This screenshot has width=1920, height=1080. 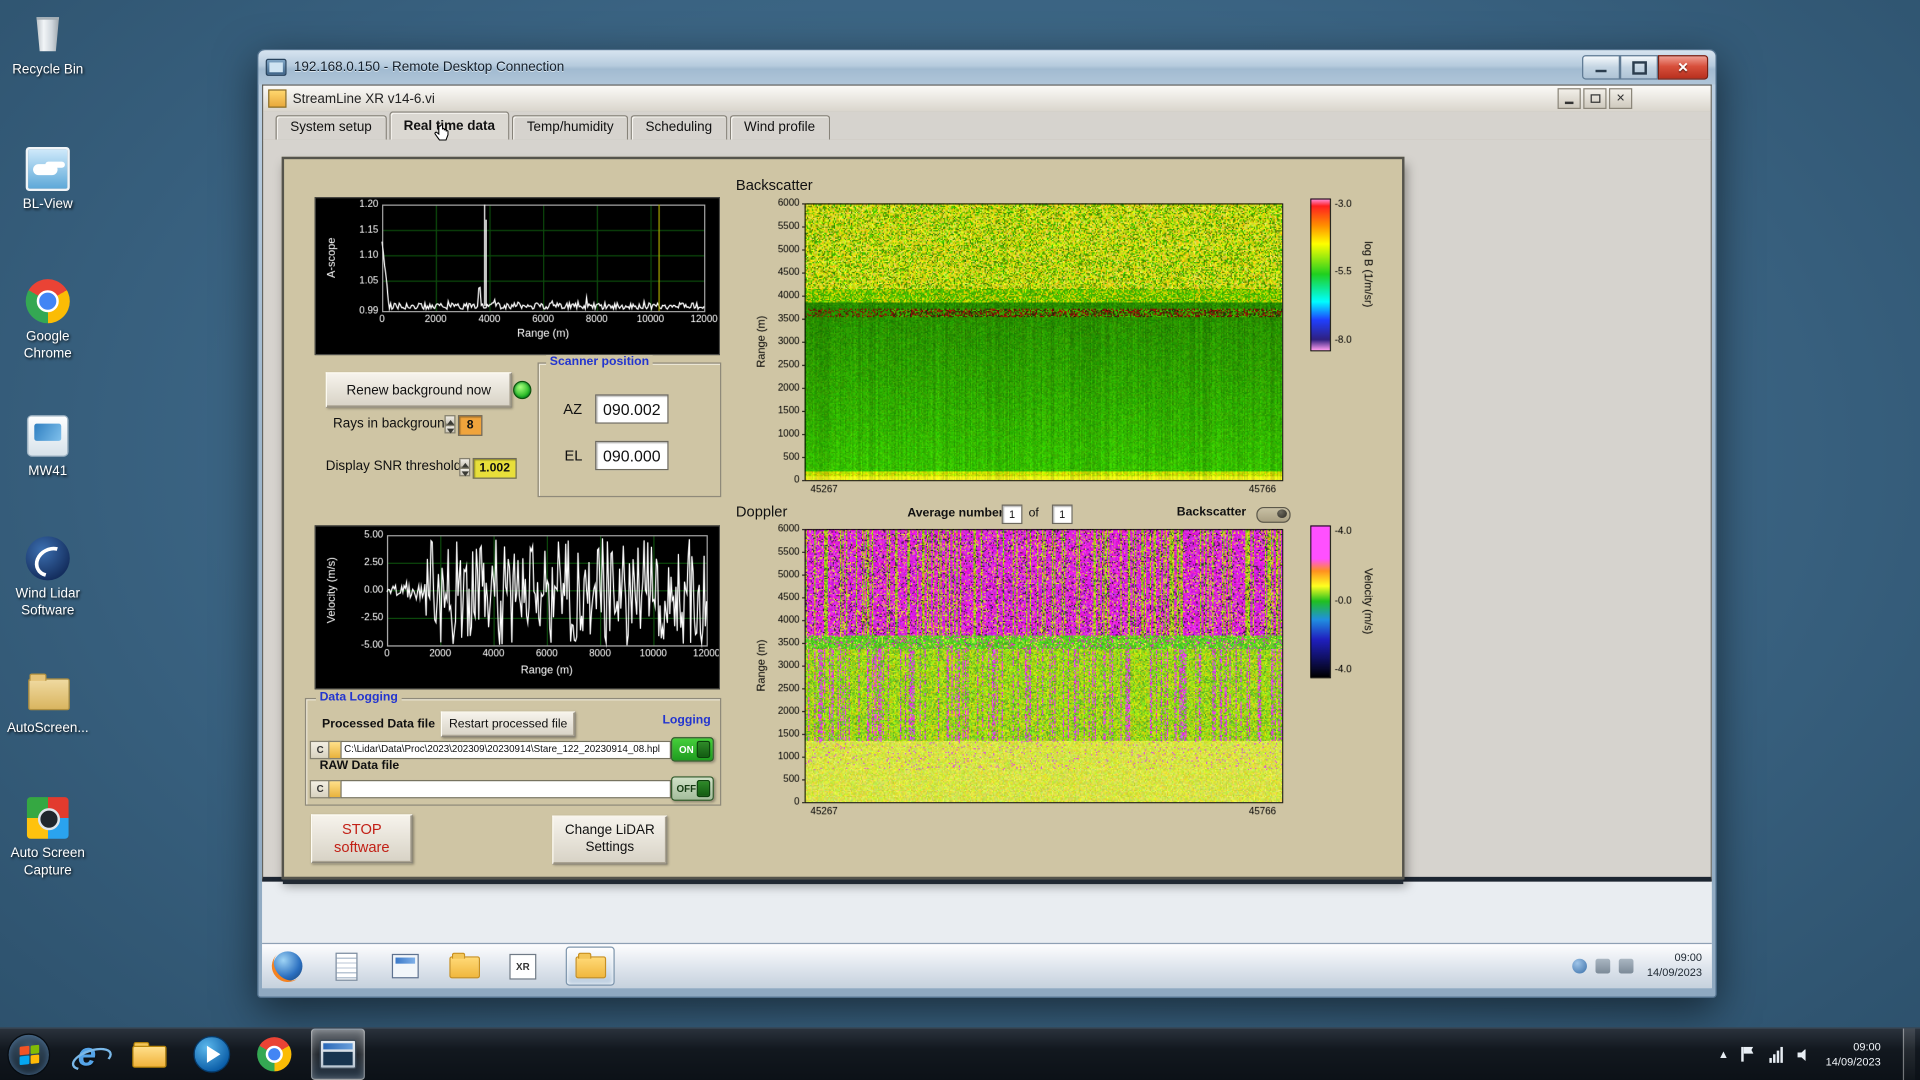 What do you see at coordinates (522, 390) in the screenshot?
I see `background-led-indicator` at bounding box center [522, 390].